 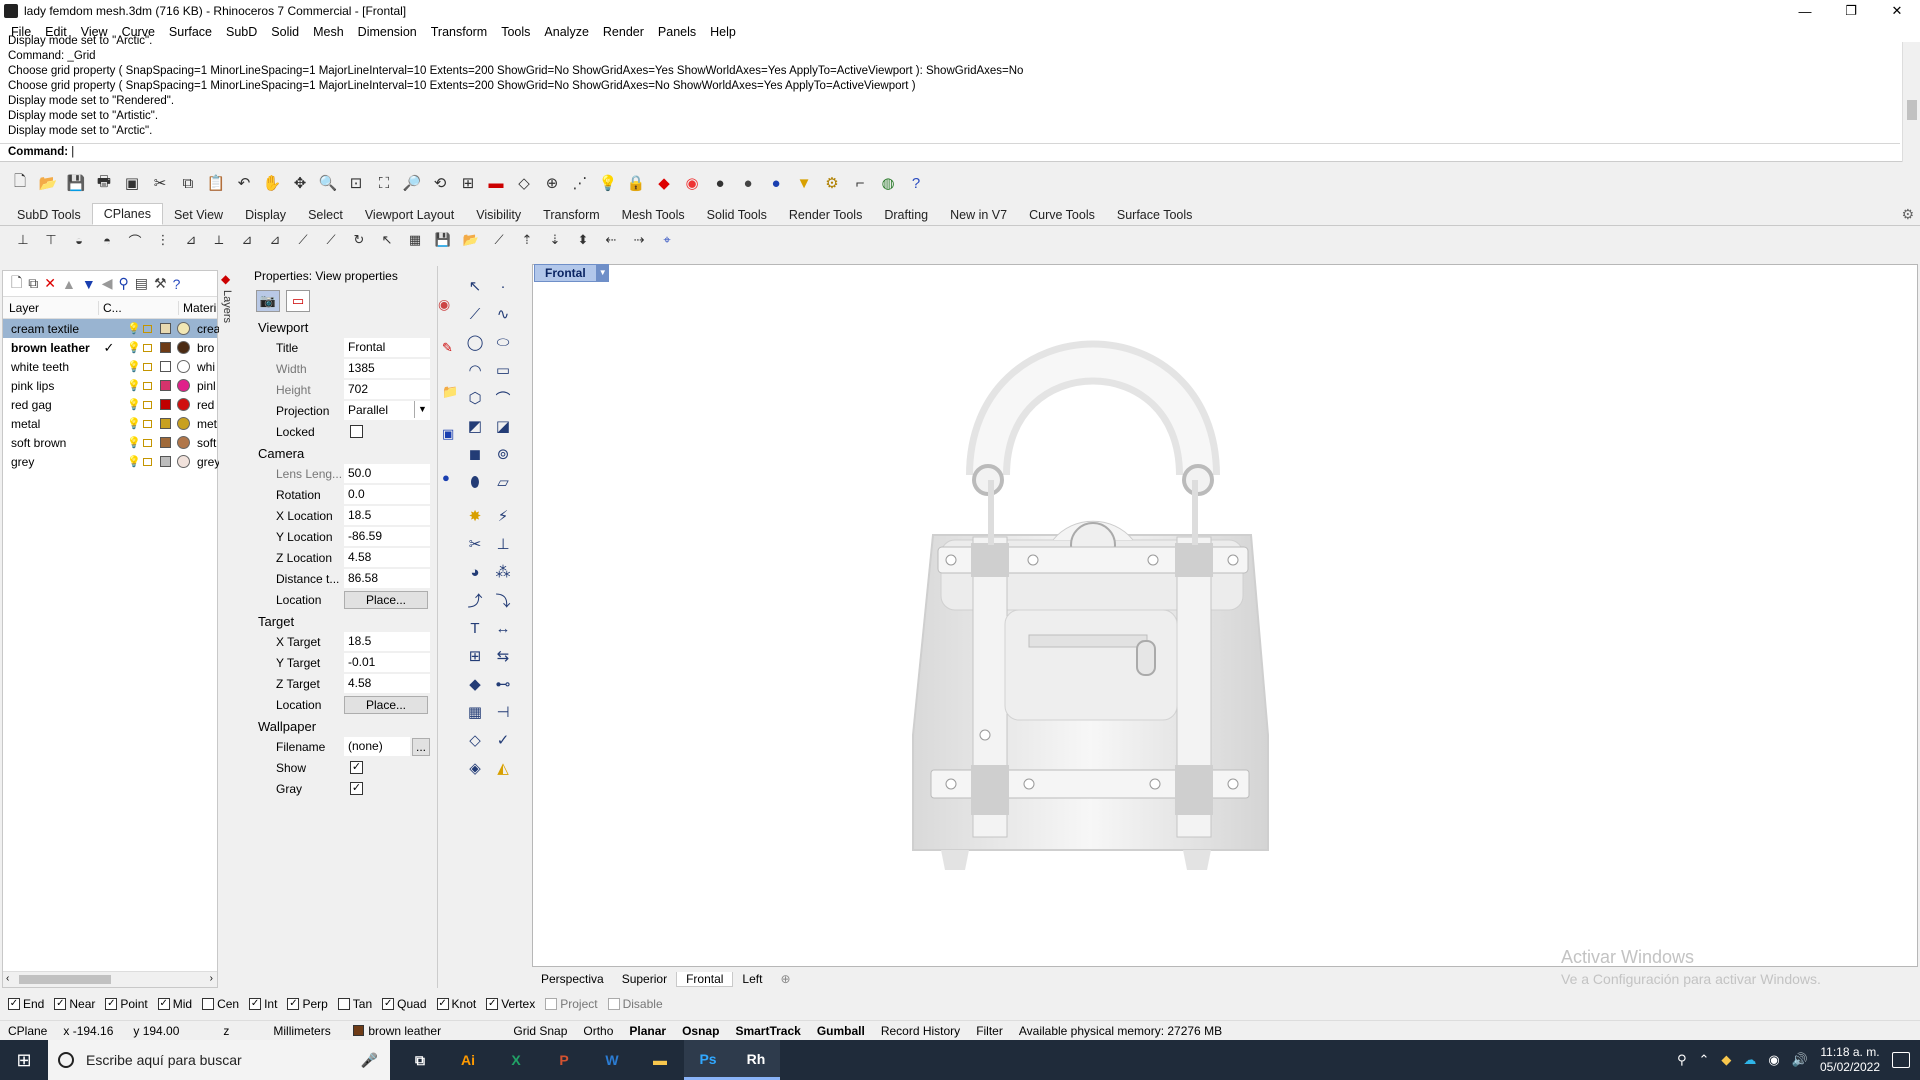 What do you see at coordinates (700, 1031) in the screenshot?
I see `osnap-toggle: Osnap` at bounding box center [700, 1031].